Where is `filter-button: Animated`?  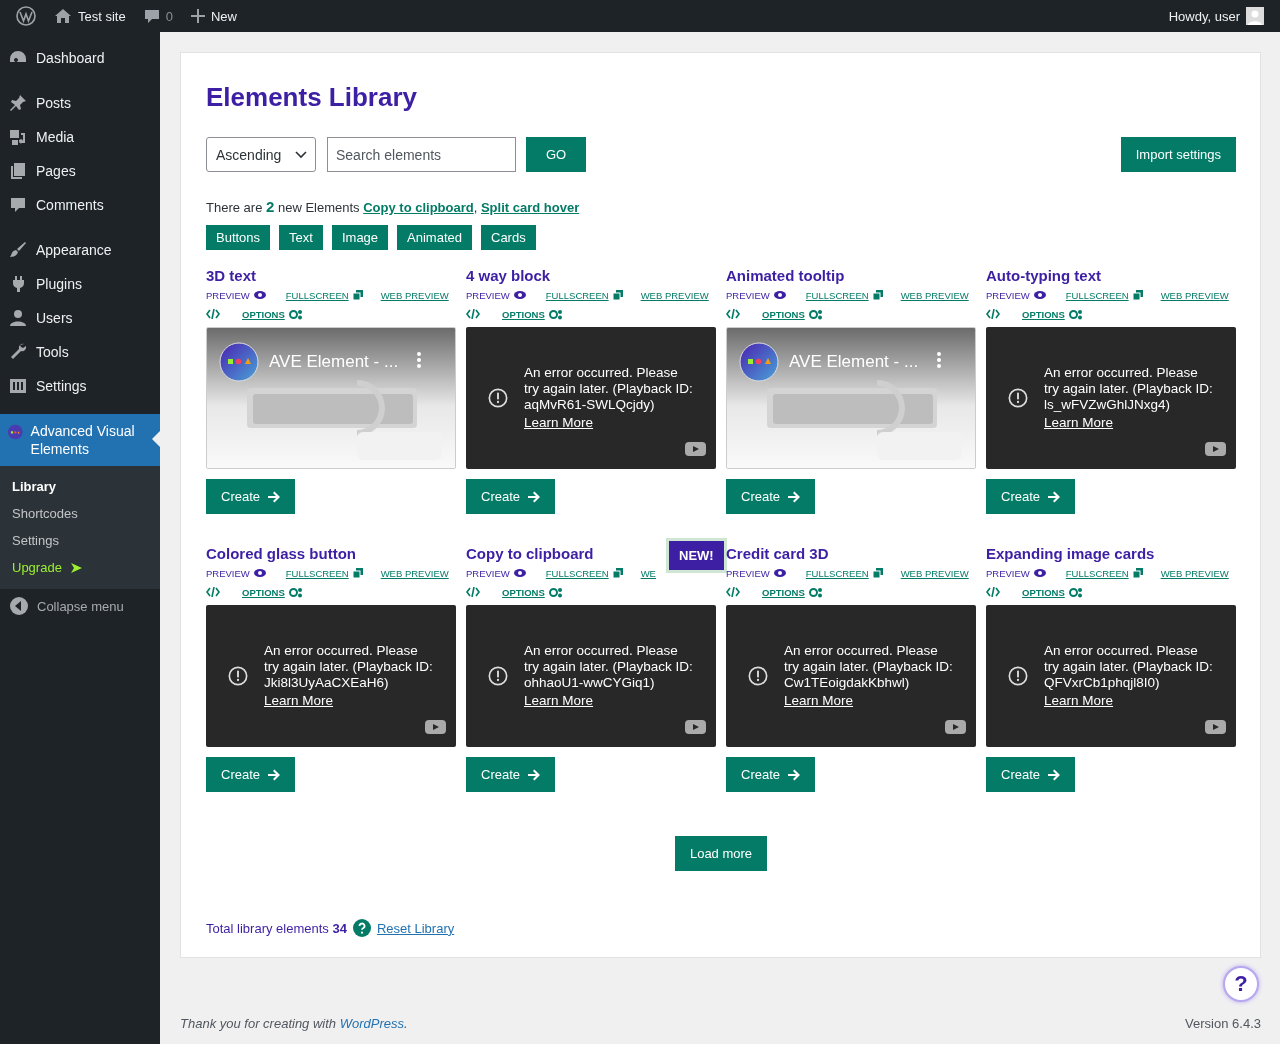 filter-button: Animated is located at coordinates (434, 237).